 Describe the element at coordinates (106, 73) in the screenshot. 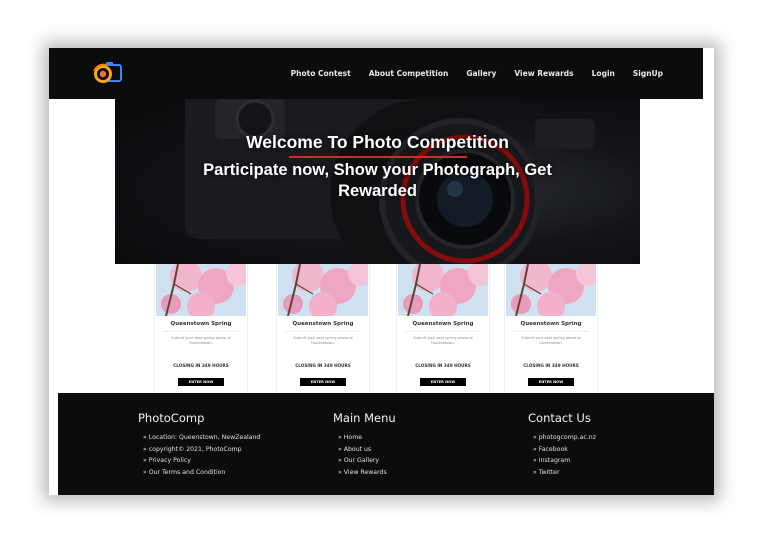

I see `camera-logo-icon` at that location.